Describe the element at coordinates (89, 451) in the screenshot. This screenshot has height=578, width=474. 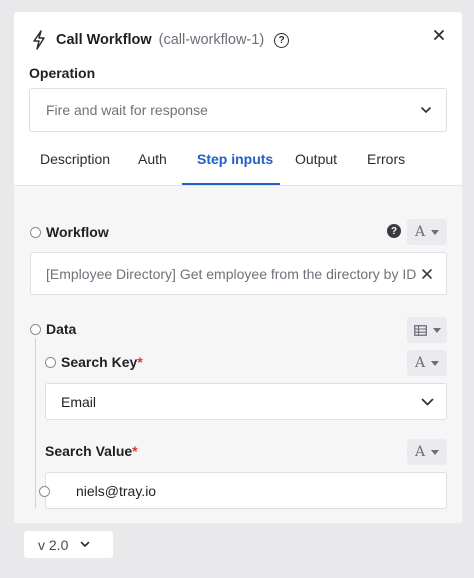
I see `search-value-label-text: Search Value` at that location.